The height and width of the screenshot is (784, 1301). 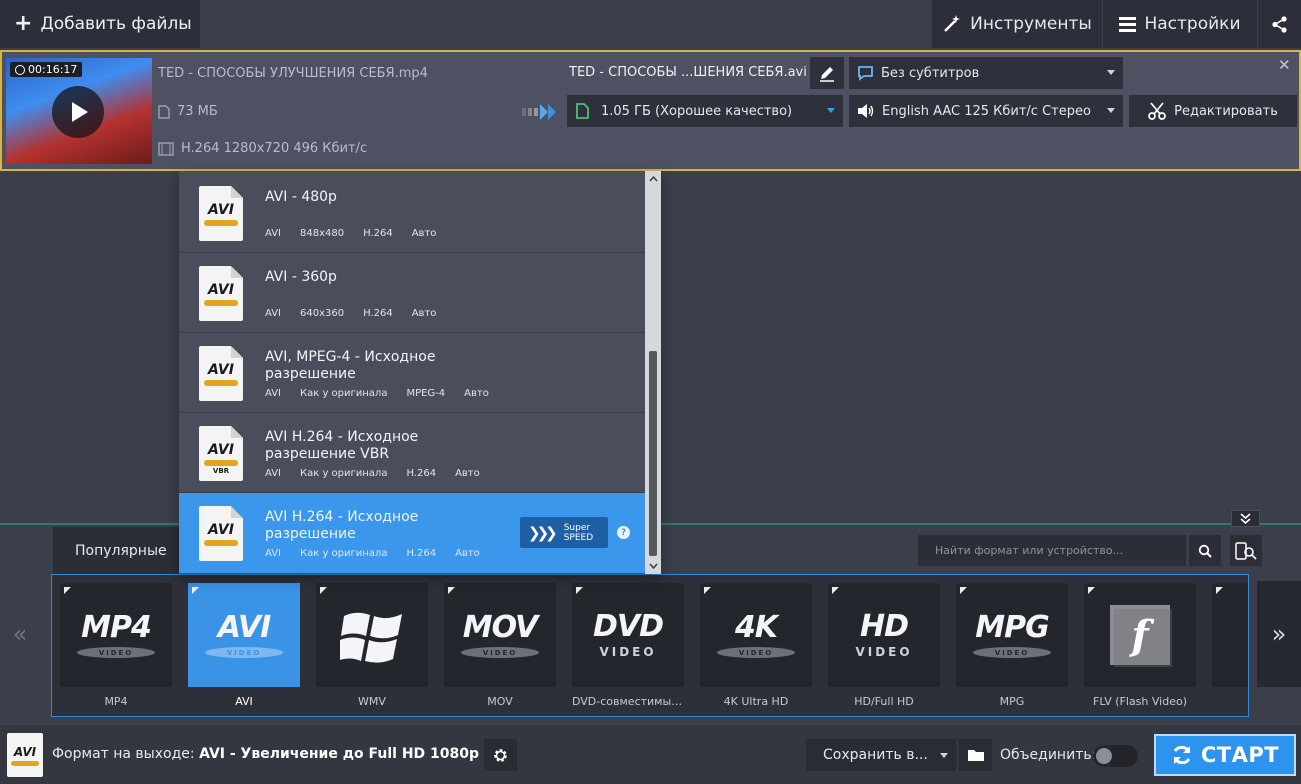 I want to click on format-tile: 4K VIDEO, so click(x=756, y=635).